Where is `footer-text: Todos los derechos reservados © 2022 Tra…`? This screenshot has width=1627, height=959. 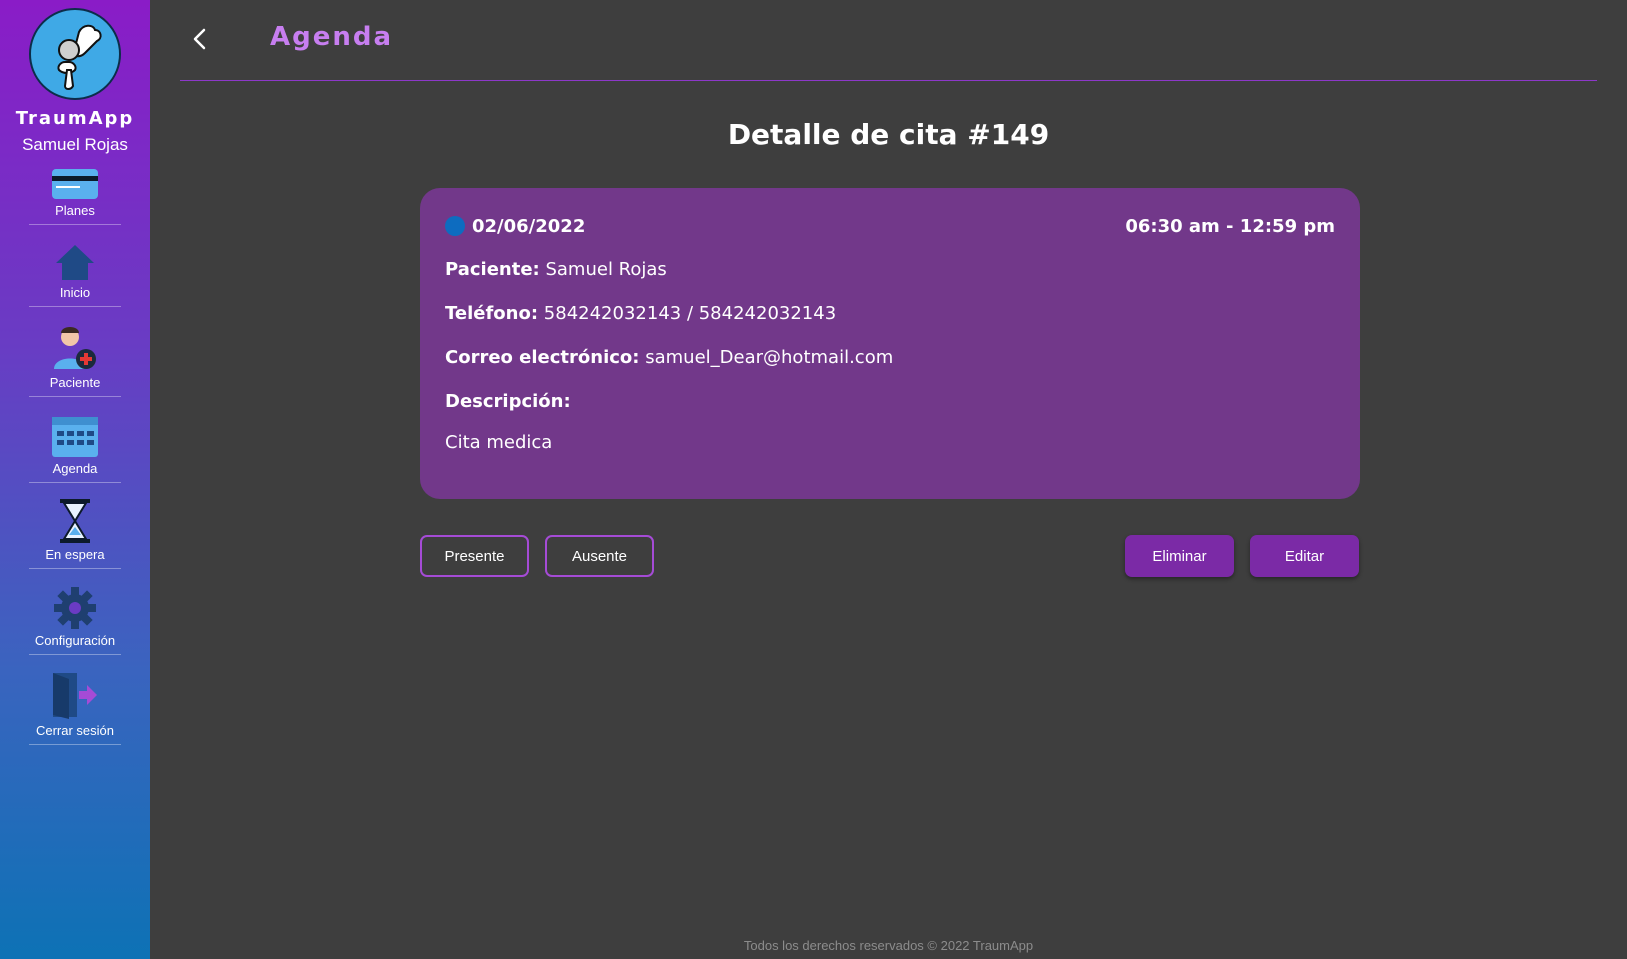
footer-text: Todos los derechos reservados © 2022 Tra… is located at coordinates (888, 945).